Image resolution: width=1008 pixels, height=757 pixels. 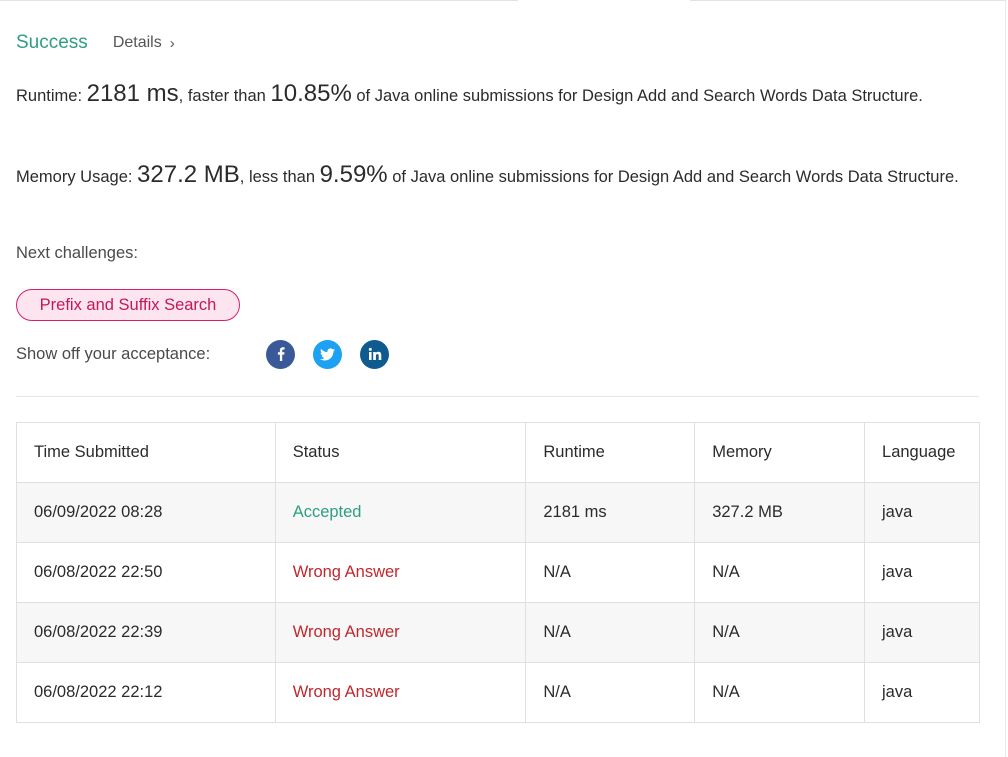 What do you see at coordinates (146, 452) in the screenshot?
I see `header-time-submitted: Time Submitted` at bounding box center [146, 452].